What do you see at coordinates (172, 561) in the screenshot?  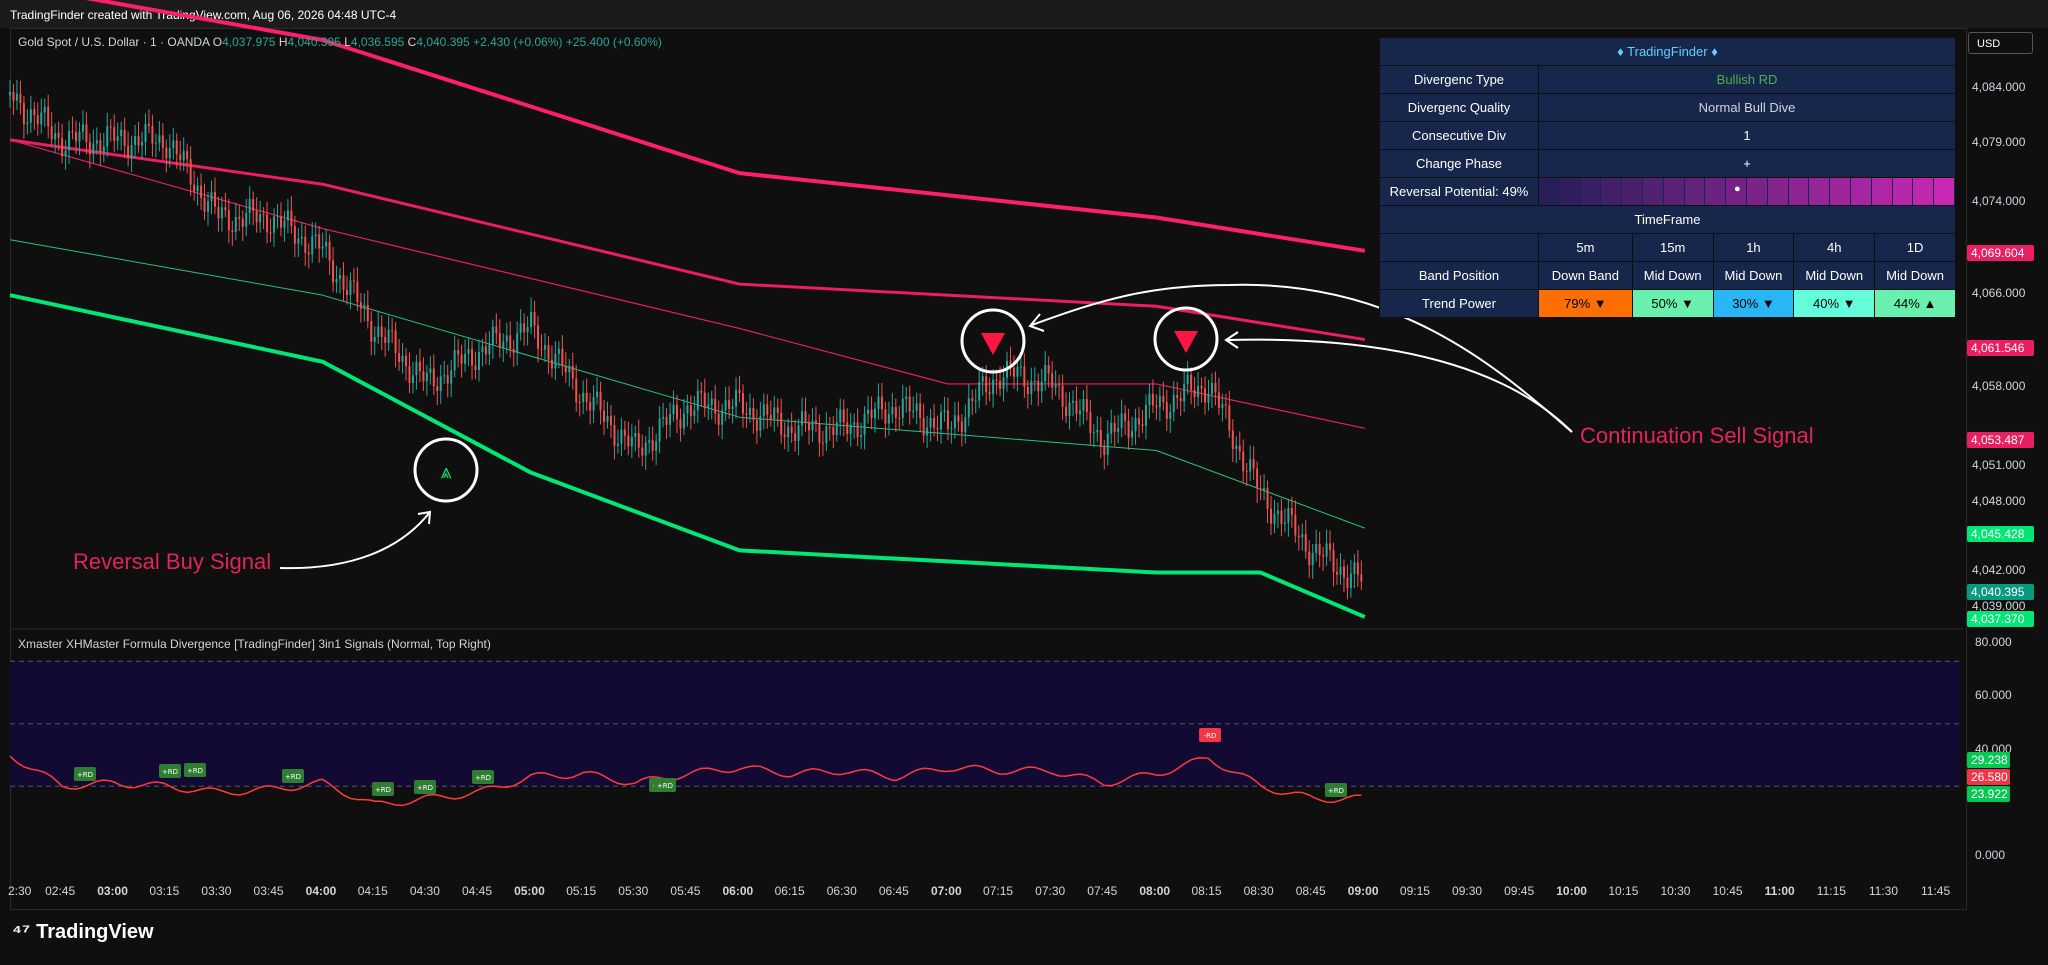 I see `reversal-buy-annotation: Reversal Buy Signal` at bounding box center [172, 561].